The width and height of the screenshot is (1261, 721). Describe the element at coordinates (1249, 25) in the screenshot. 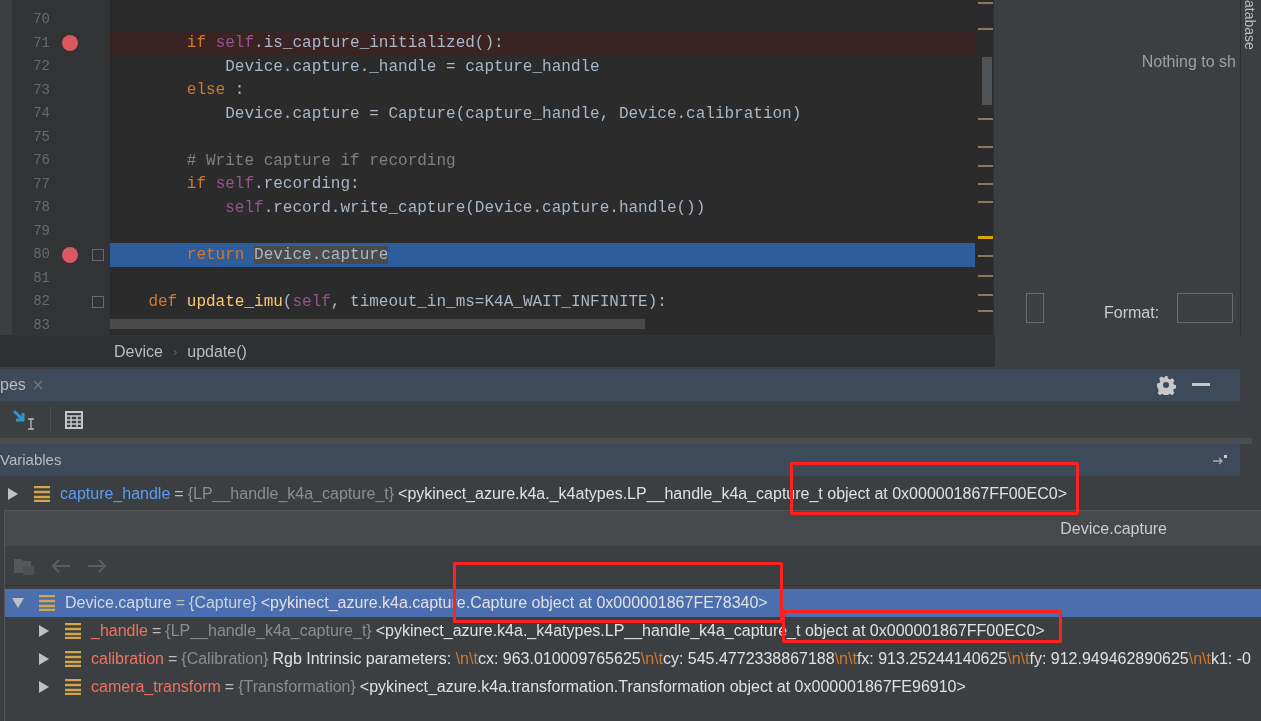

I see `side-tab: atabase` at that location.